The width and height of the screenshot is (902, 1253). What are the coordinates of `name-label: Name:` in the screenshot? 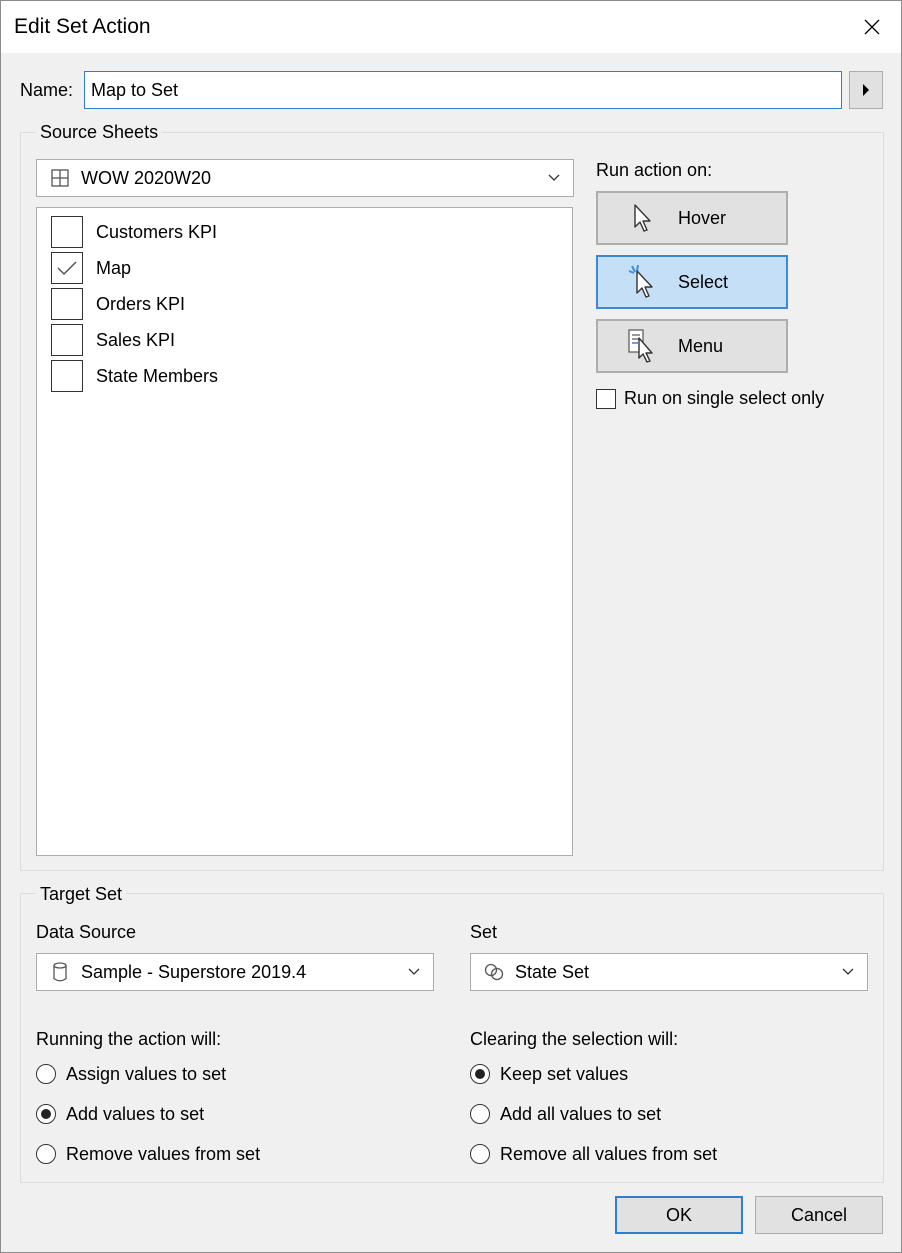 It's located at (47, 90).